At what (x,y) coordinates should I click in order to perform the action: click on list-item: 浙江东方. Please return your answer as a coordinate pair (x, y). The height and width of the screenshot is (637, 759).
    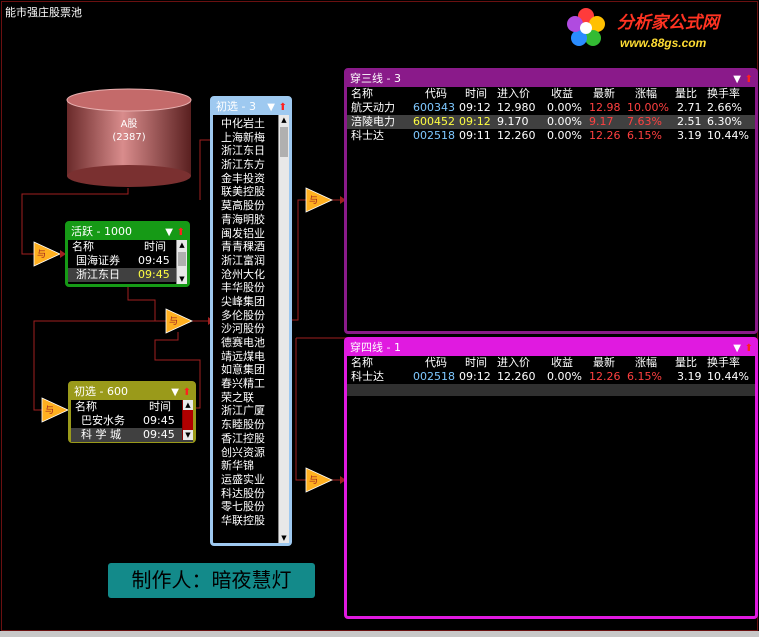
    Looking at the image, I should click on (250, 165).